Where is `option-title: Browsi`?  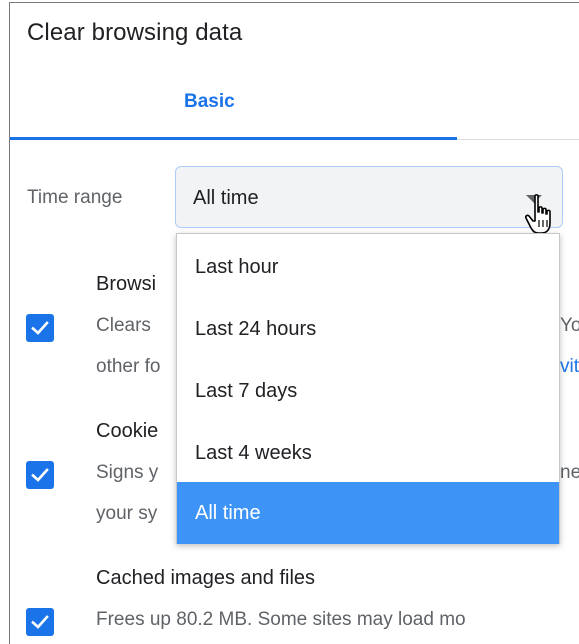 option-title: Browsi is located at coordinates (126, 284).